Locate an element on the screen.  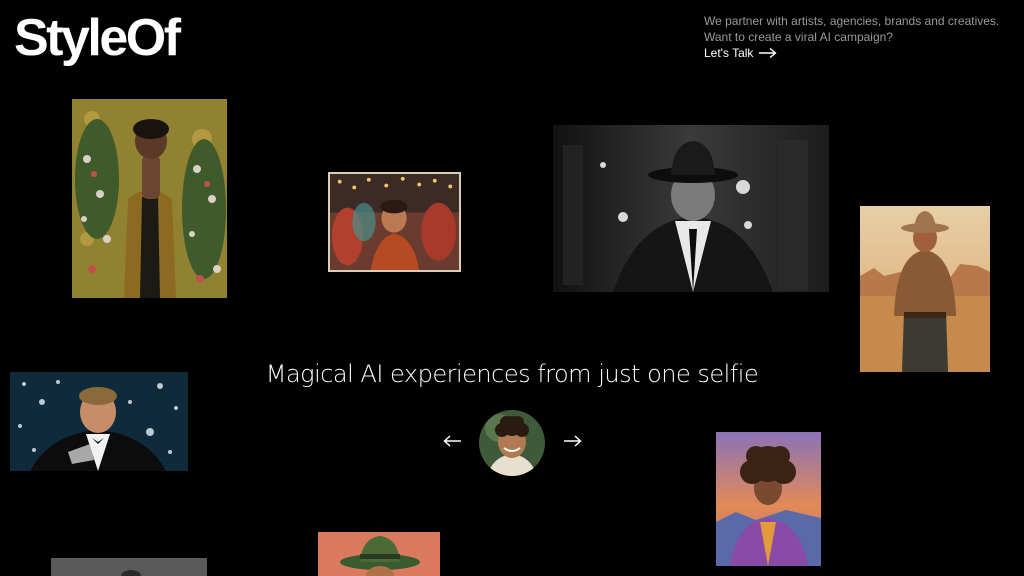
selfie-avatar is located at coordinates (512, 443).